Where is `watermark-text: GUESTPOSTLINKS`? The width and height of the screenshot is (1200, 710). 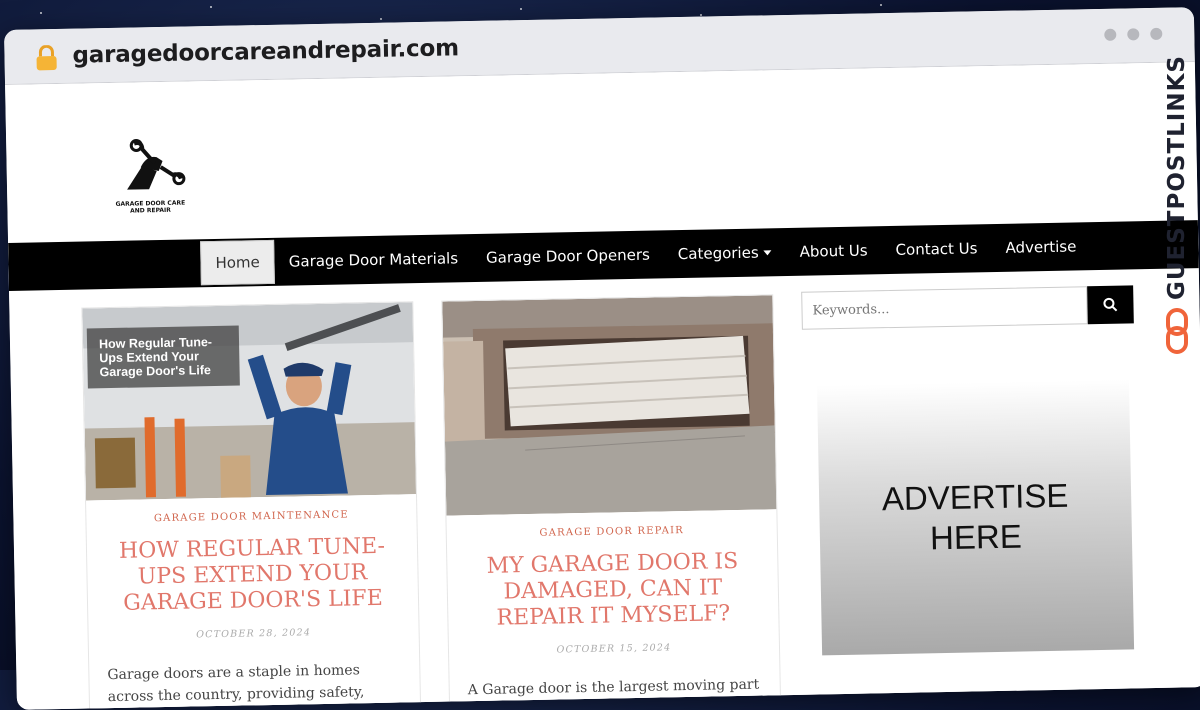
watermark-text: GUESTPOSTLINKS is located at coordinates (1177, 178).